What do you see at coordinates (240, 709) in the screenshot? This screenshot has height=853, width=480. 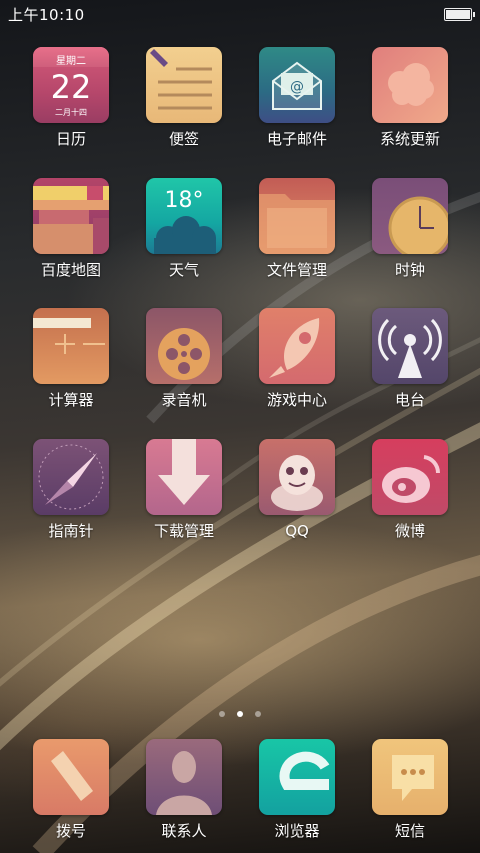 I see `page-indicator` at bounding box center [240, 709].